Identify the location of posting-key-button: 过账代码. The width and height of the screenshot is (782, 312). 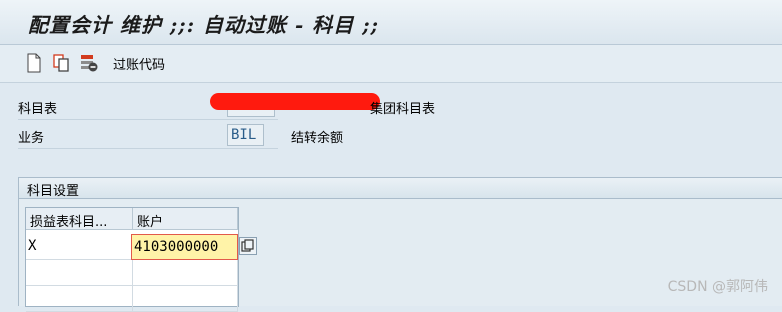
(139, 63).